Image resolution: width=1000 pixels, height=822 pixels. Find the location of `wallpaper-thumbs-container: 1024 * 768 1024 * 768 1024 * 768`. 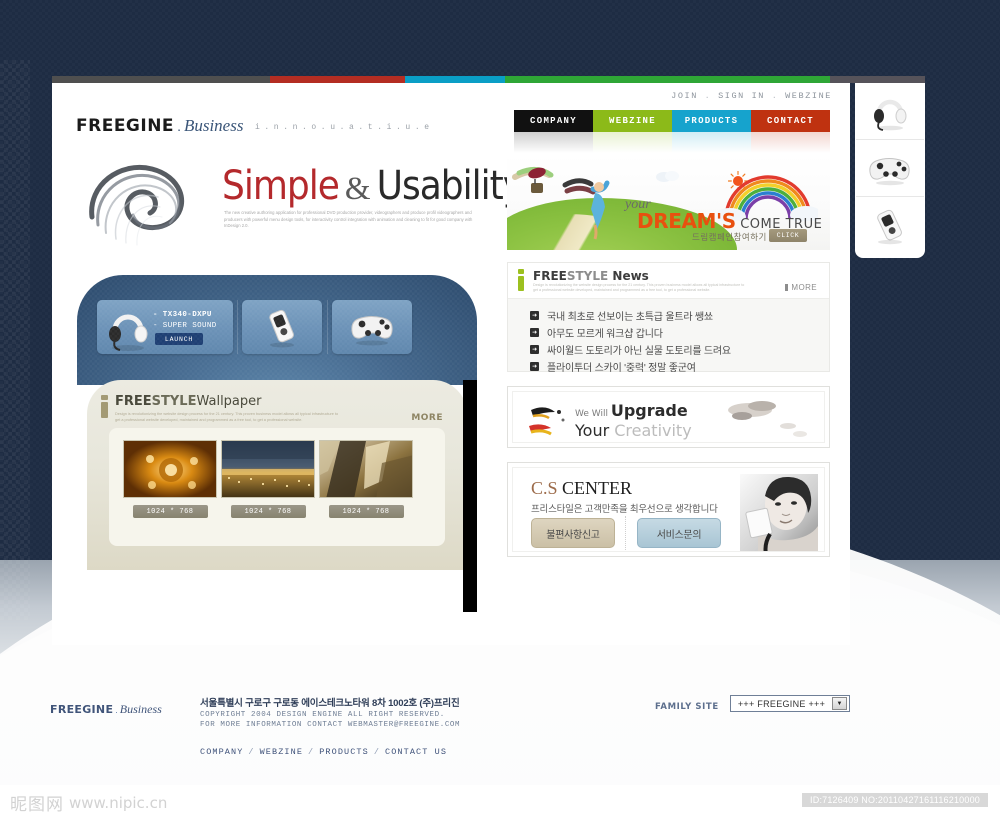

wallpaper-thumbs-container: 1024 * 768 1024 * 768 1024 * 768 is located at coordinates (277, 487).